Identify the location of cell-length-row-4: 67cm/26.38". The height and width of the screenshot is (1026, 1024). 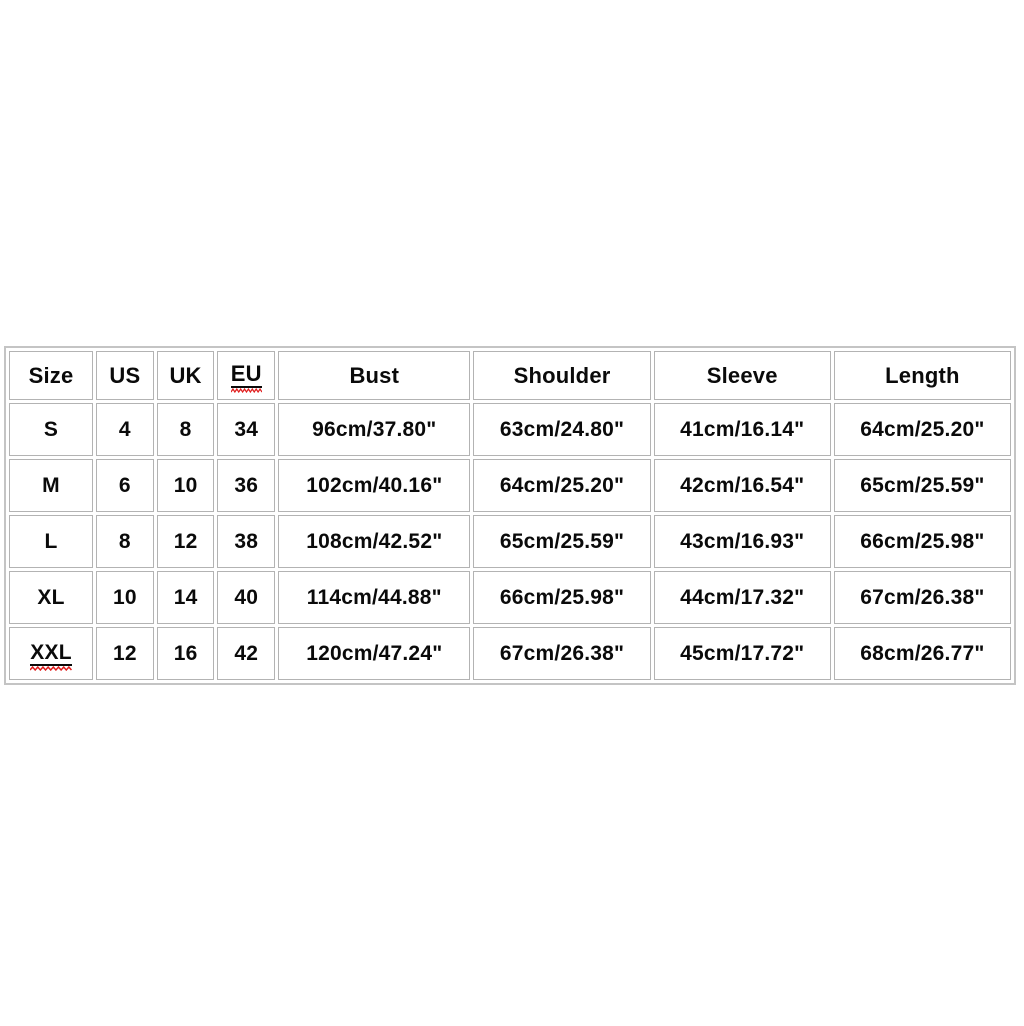
(922, 597).